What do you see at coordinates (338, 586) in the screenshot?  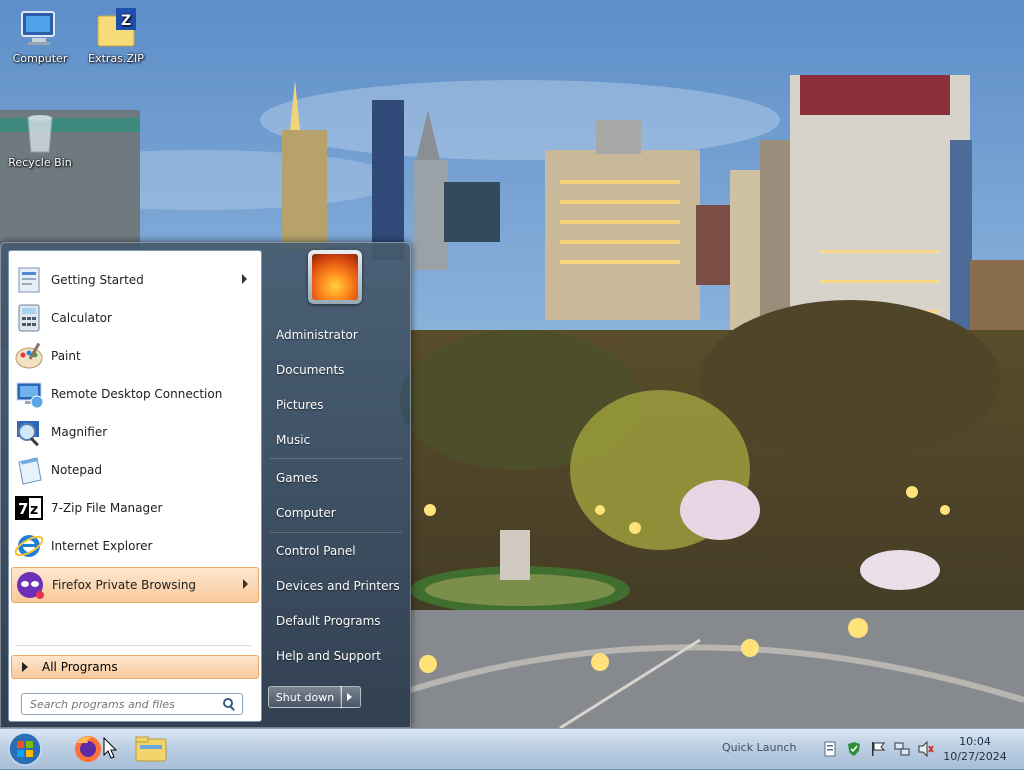 I see `link-devices-printers: Devices and Printers` at bounding box center [338, 586].